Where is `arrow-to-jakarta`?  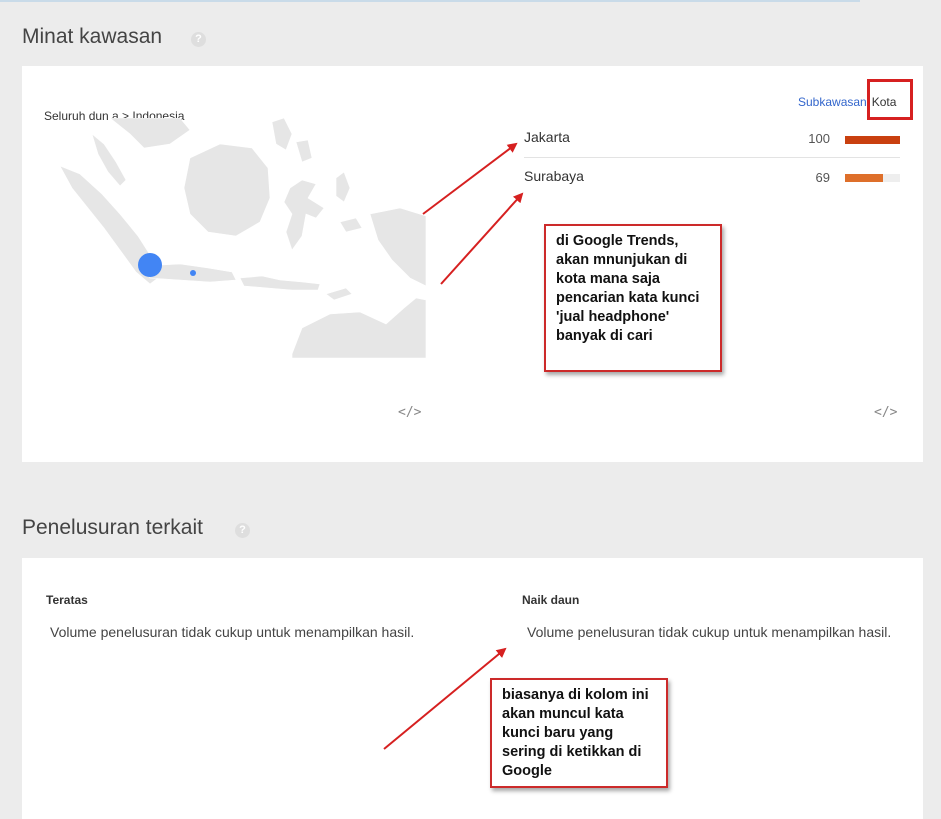
arrow-to-jakarta is located at coordinates (470, 178).